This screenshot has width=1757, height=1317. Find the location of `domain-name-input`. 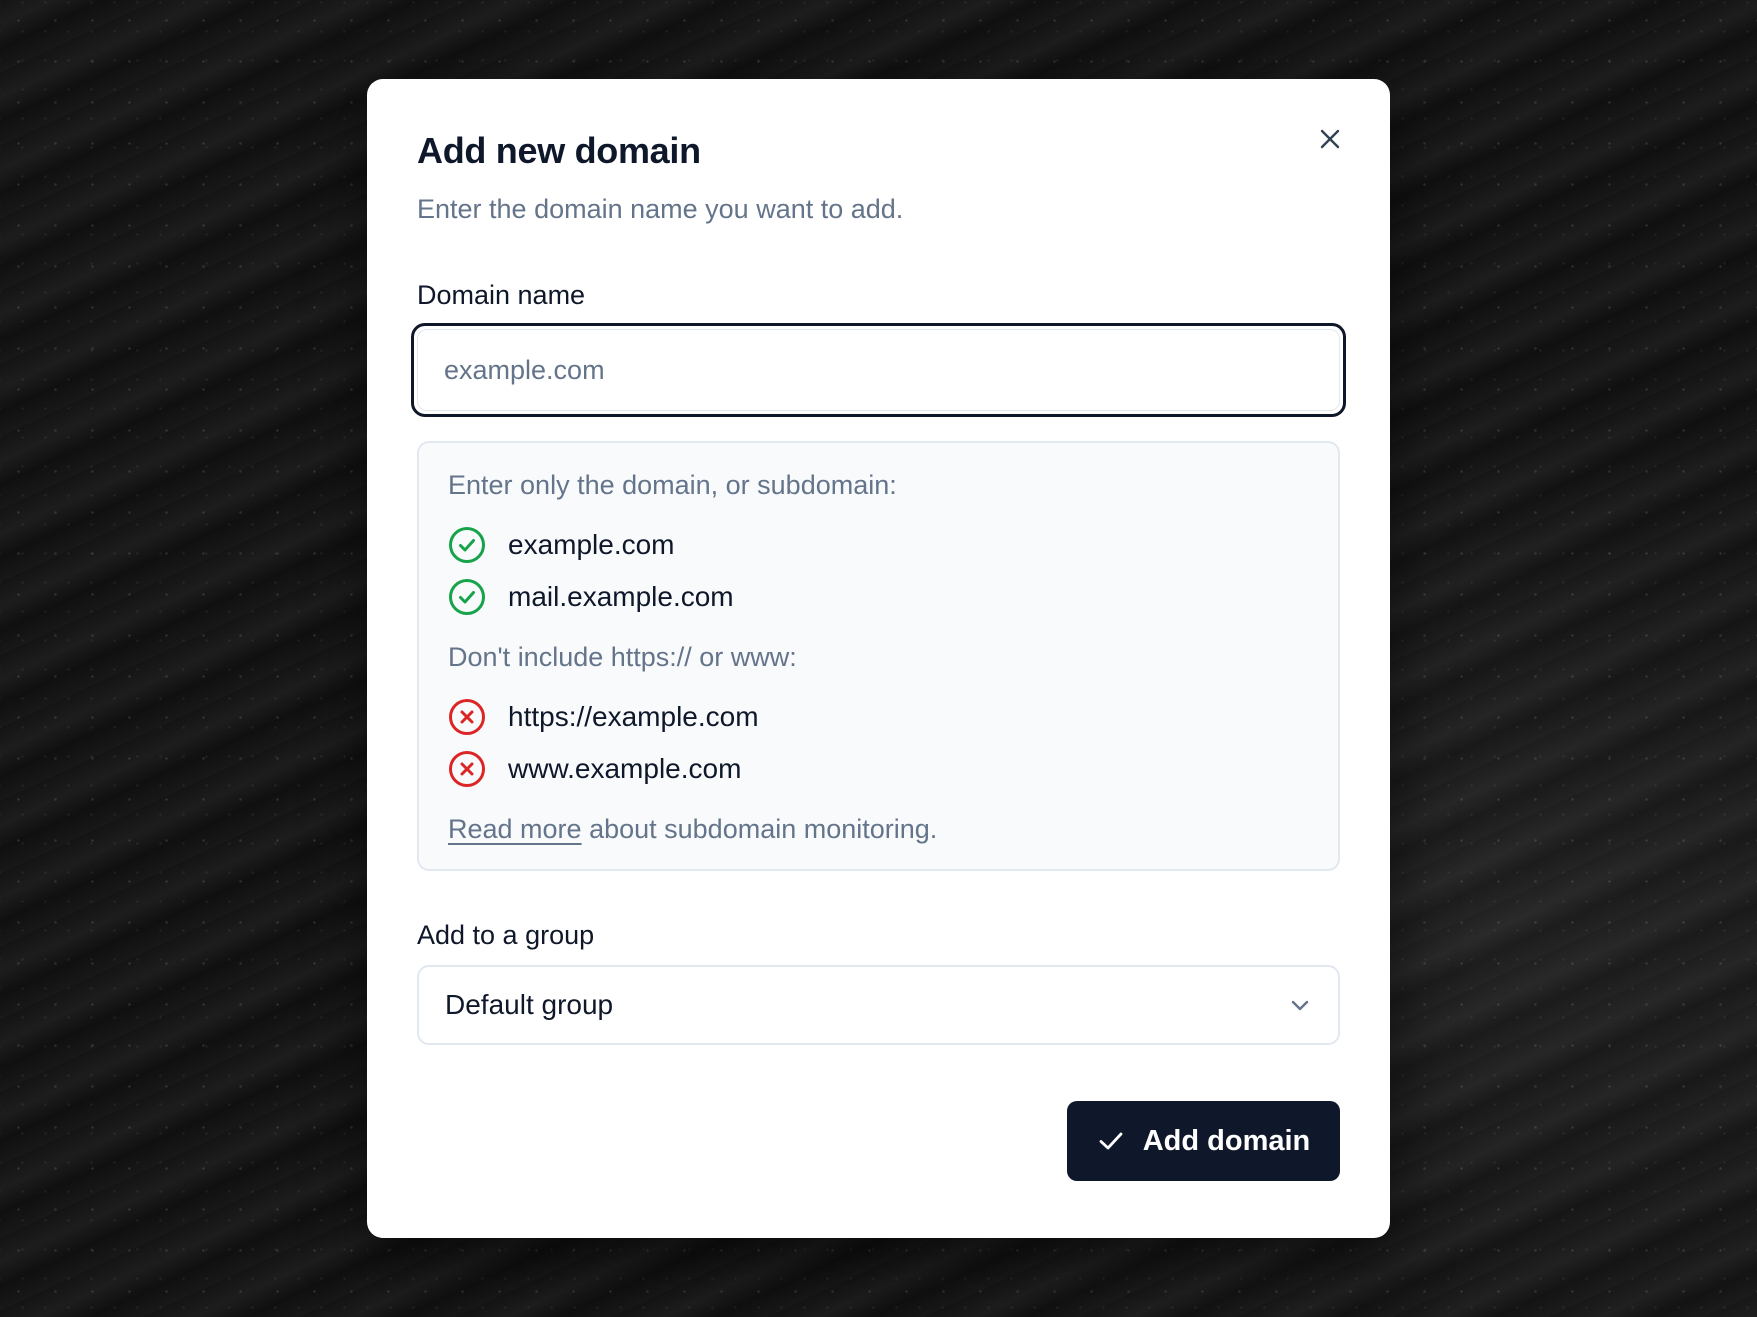

domain-name-input is located at coordinates (878, 370).